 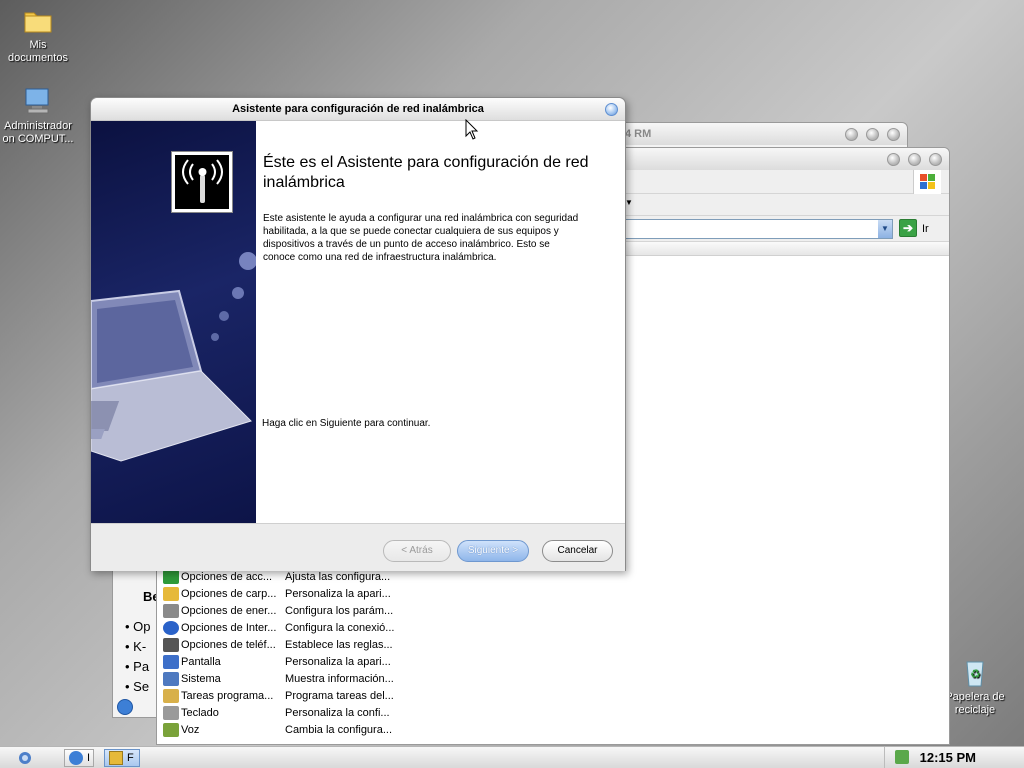 What do you see at coordinates (472, 129) in the screenshot?
I see `mouse-cursor-icon` at bounding box center [472, 129].